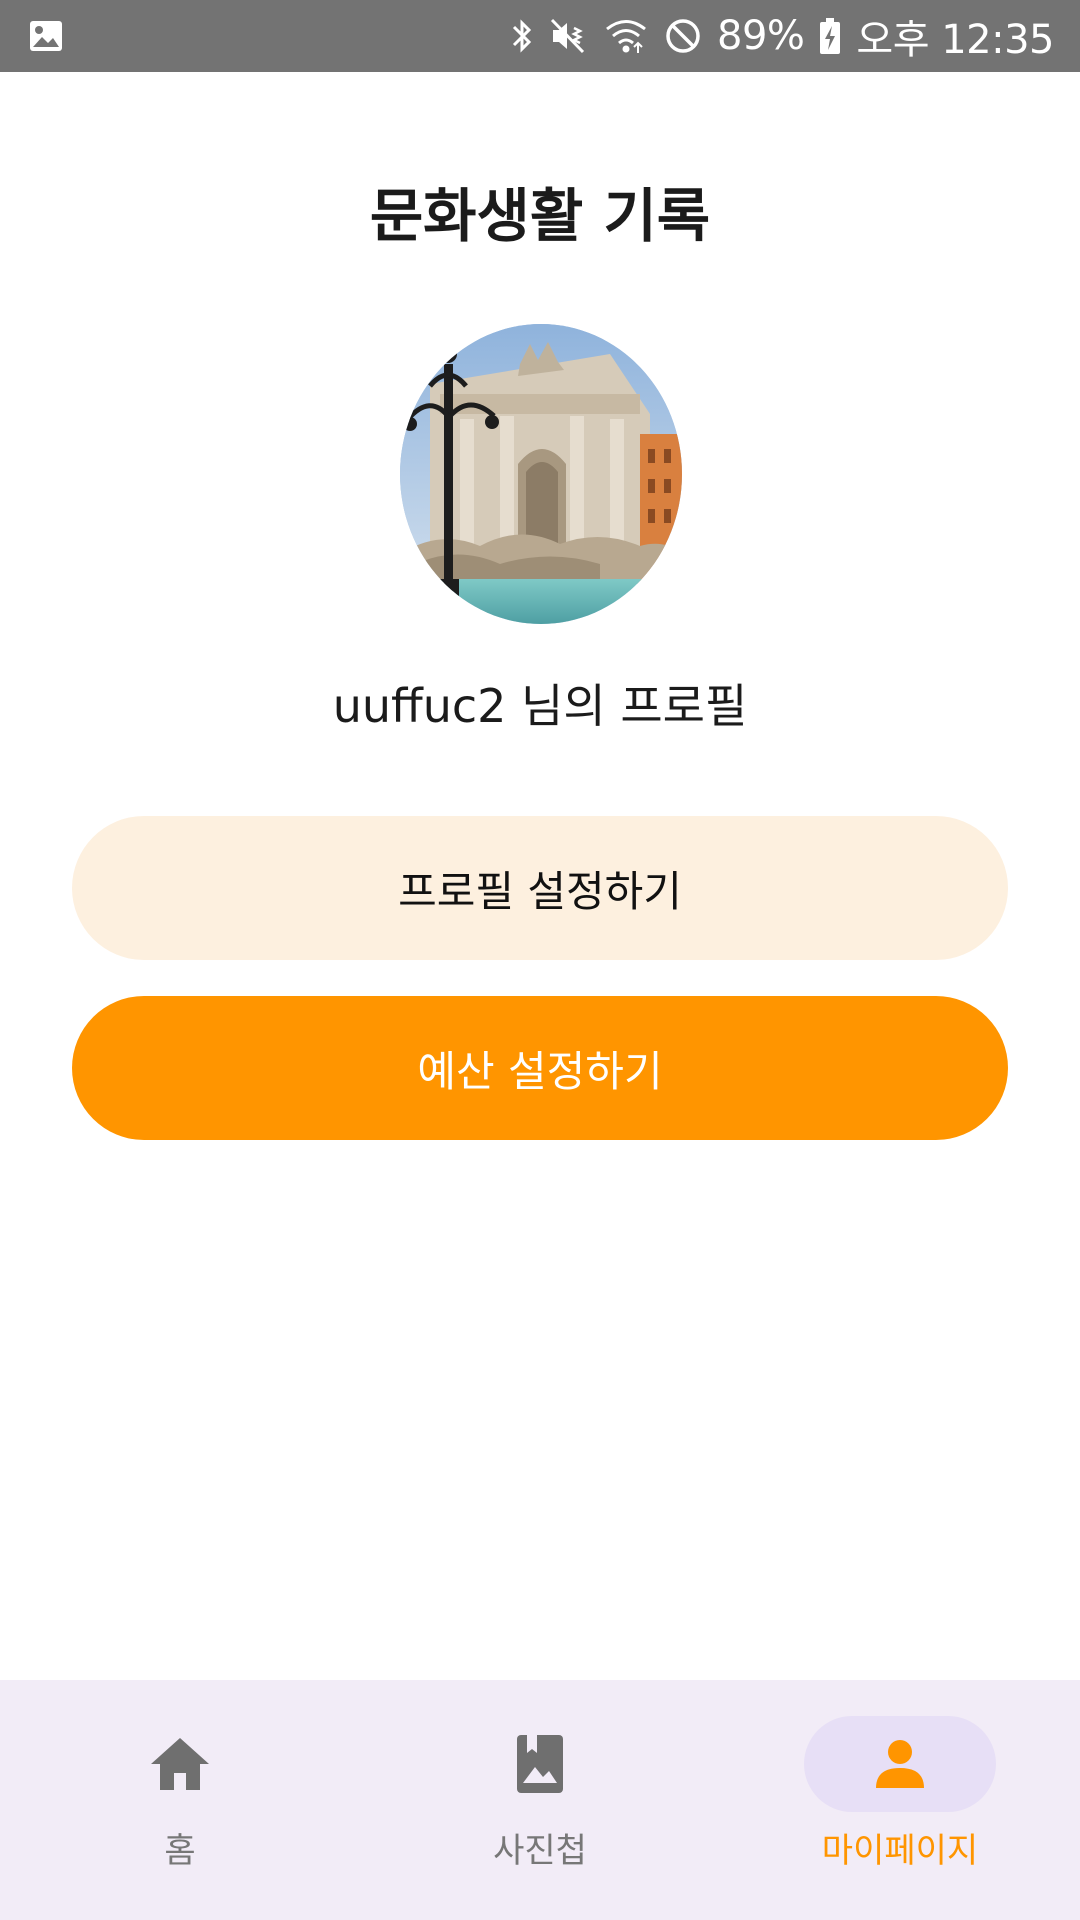 The width and height of the screenshot is (1080, 1920). I want to click on bottom-navigation: 홈 사진첩 마이페이지, so click(540, 1800).